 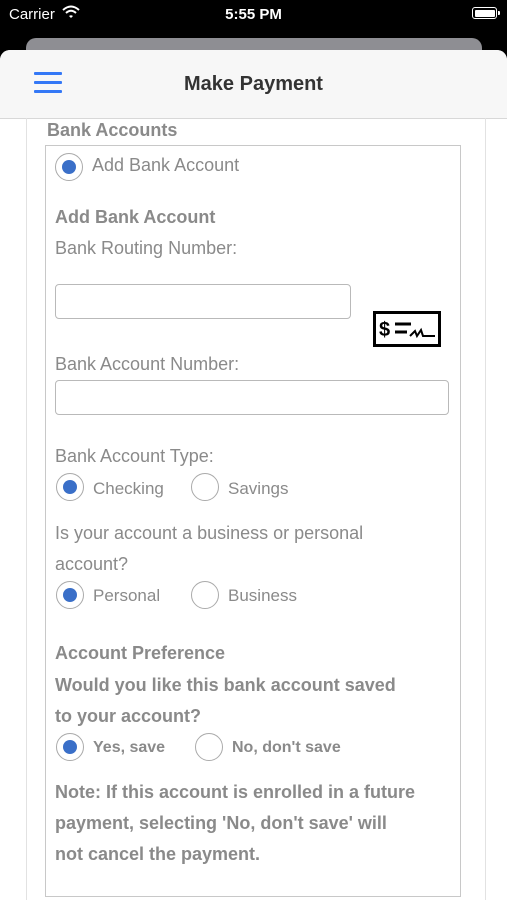 I want to click on business-label: Business, so click(x=262, y=595).